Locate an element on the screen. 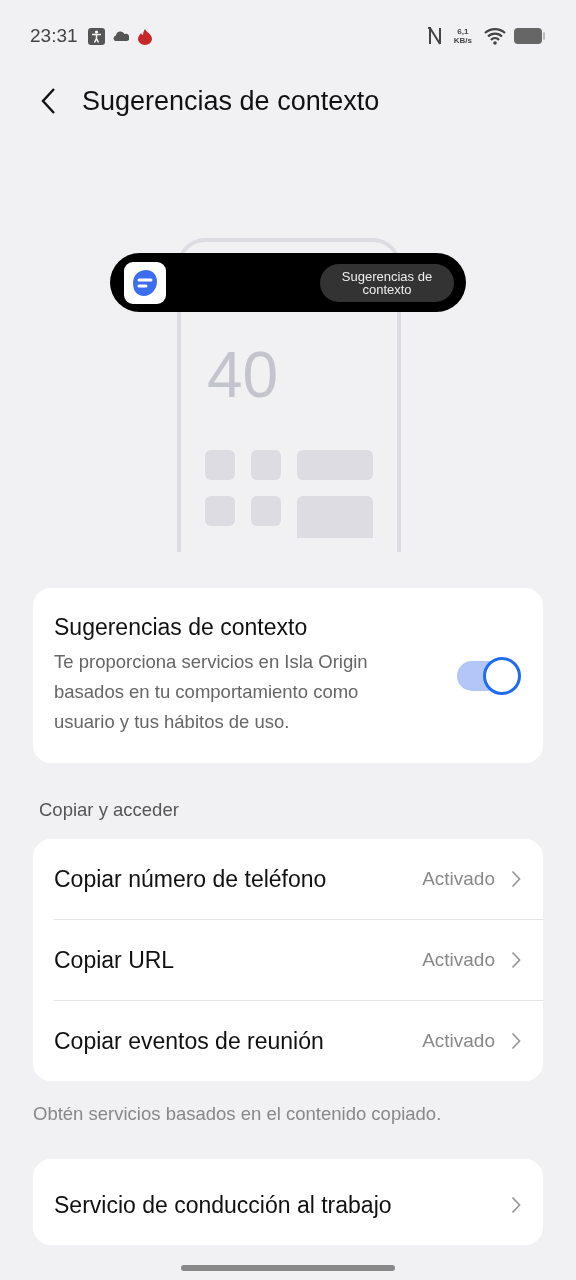  cloud-icon is located at coordinates (120, 36).